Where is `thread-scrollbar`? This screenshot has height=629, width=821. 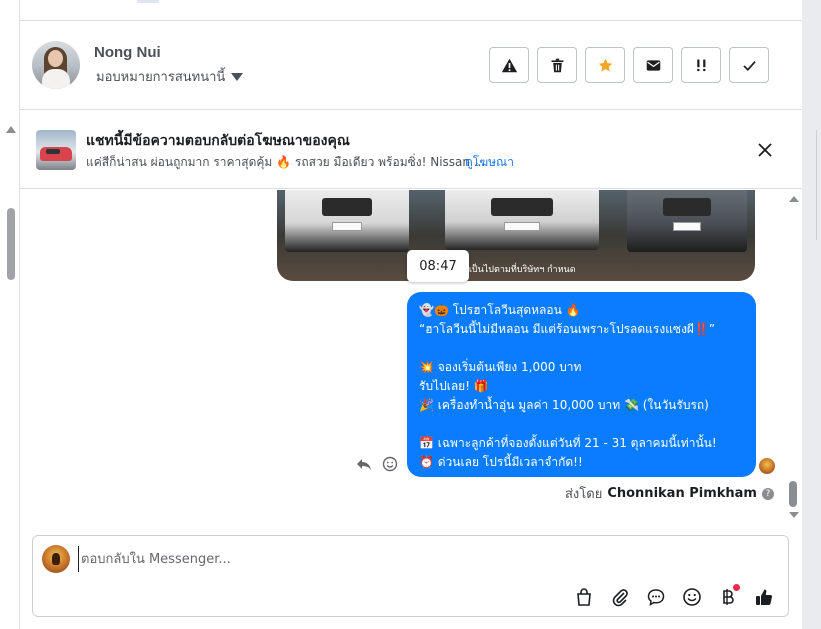 thread-scrollbar is located at coordinates (793, 357).